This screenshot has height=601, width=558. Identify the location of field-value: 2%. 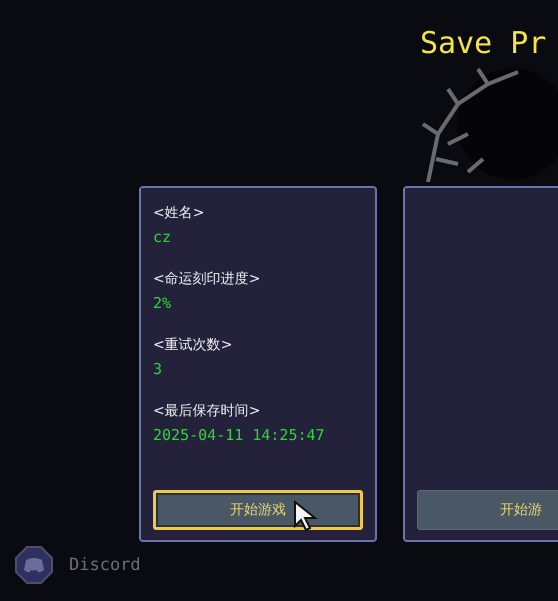
(162, 303).